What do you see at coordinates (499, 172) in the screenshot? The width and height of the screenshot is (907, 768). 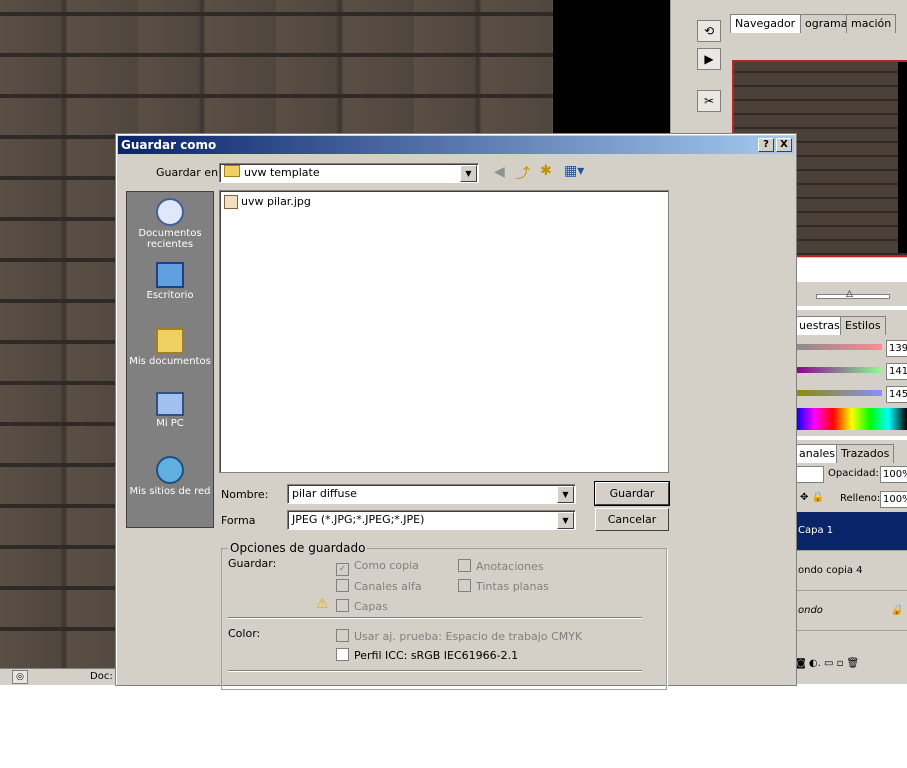 I see `back-icon: ◀` at bounding box center [499, 172].